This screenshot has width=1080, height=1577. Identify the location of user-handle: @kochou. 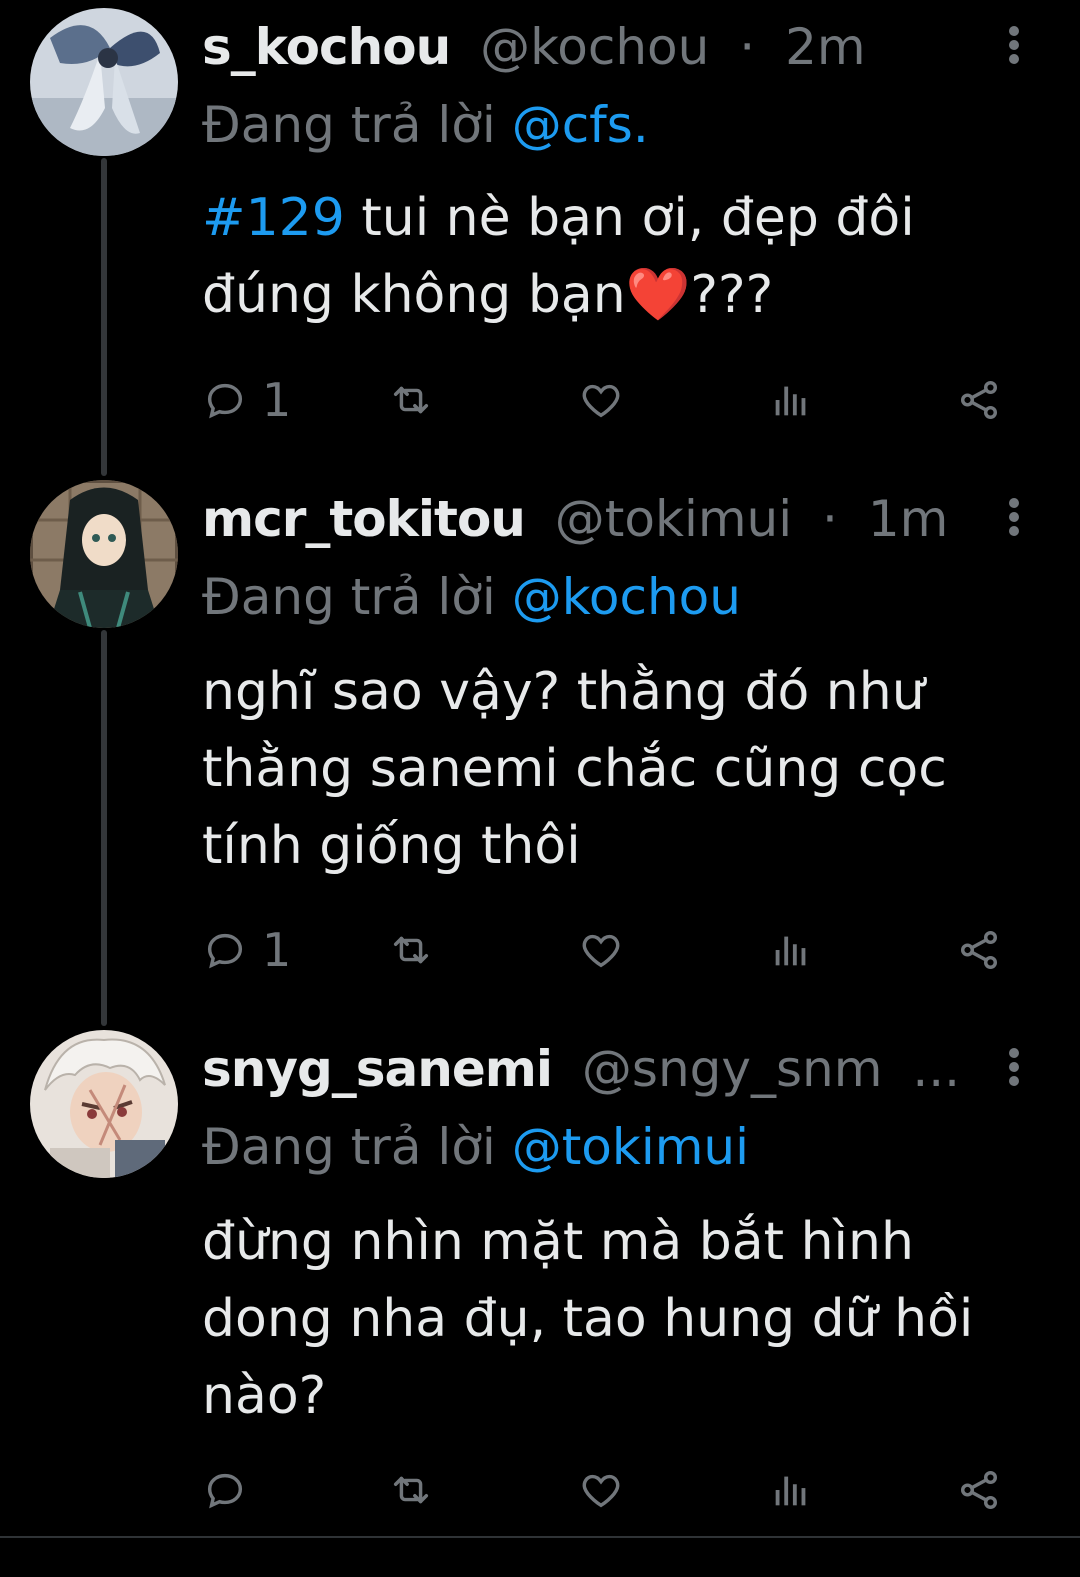
(594, 47).